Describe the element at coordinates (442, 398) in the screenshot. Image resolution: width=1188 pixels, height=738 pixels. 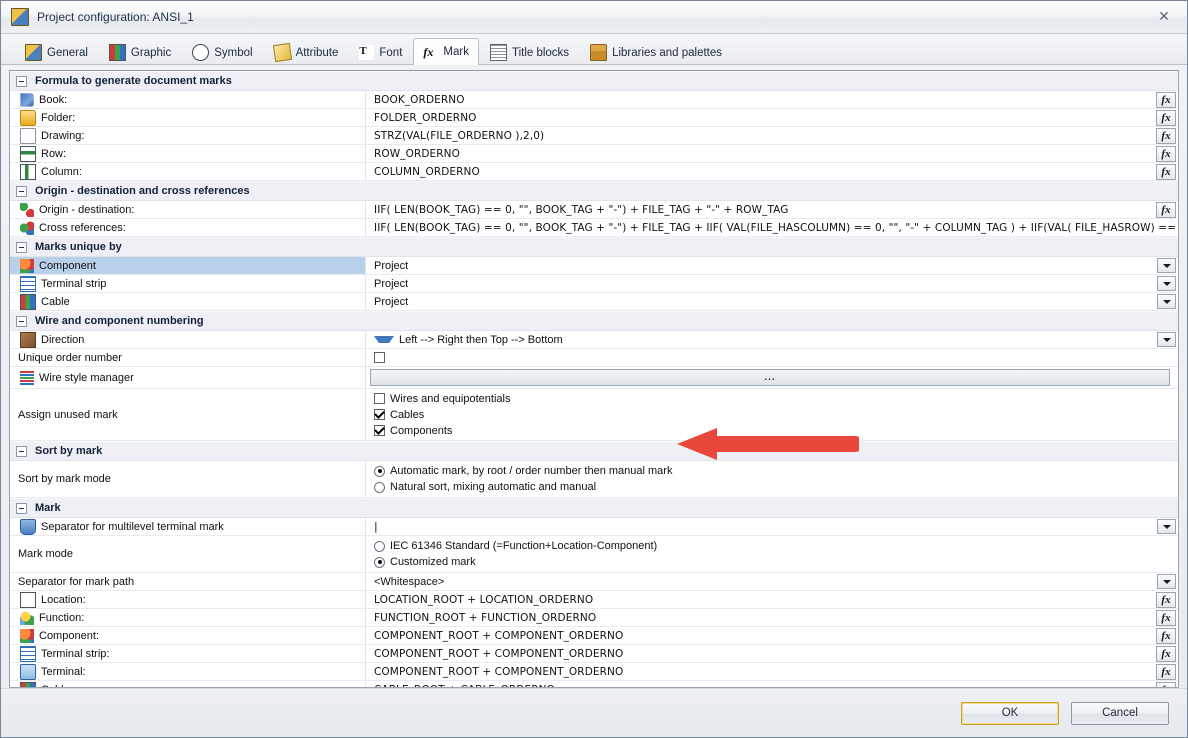
I see `option-wires-and-equipotentials: Wires and equipotentials` at that location.